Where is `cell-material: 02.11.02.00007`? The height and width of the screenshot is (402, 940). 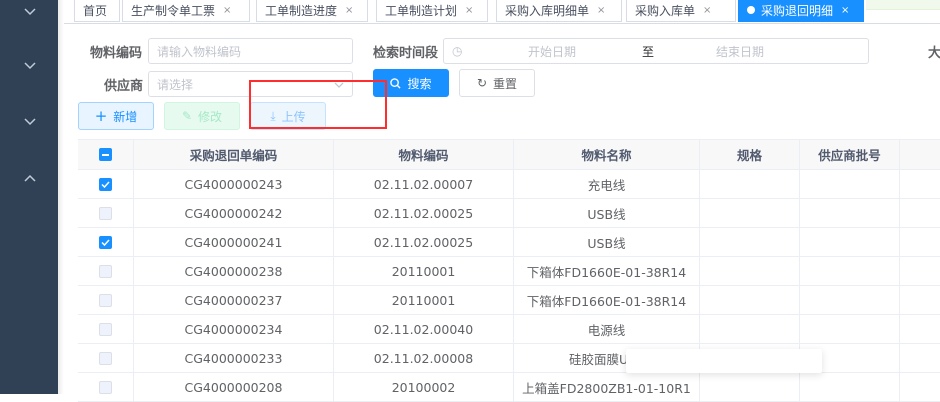
cell-material: 02.11.02.00007 is located at coordinates (424, 184).